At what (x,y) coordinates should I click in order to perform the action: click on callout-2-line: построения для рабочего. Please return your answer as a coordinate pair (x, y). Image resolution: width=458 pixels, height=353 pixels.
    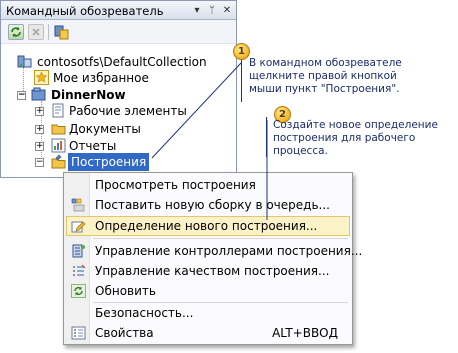
    Looking at the image, I should click on (344, 138).